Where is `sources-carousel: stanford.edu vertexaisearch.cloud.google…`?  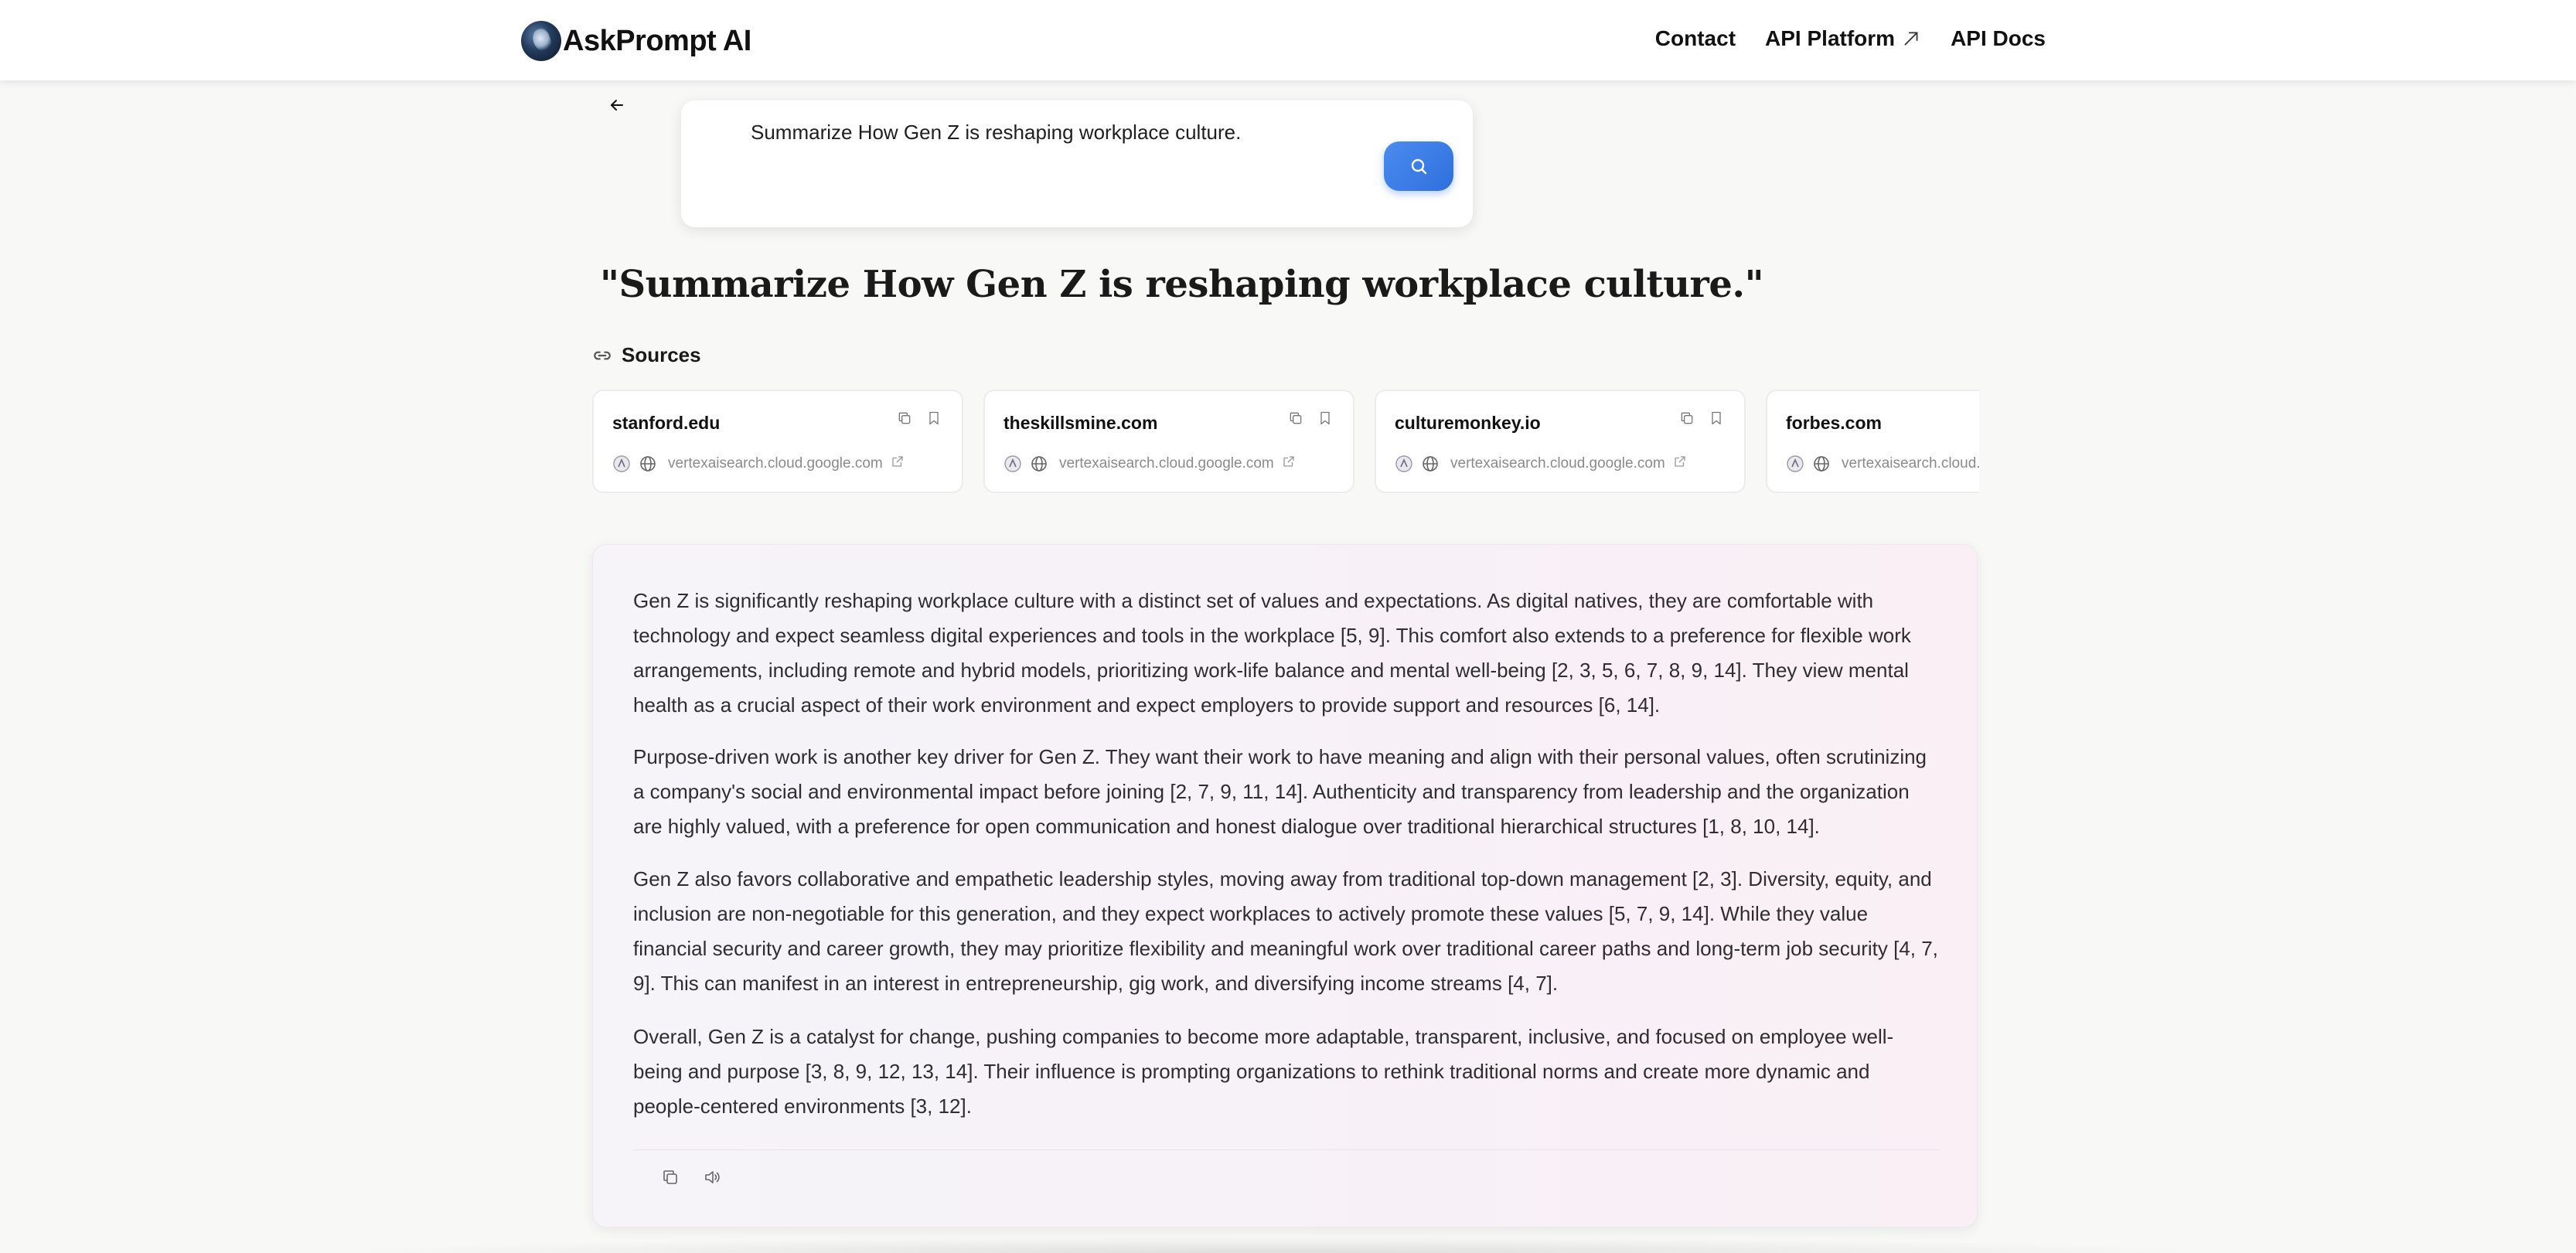
sources-carousel: stanford.edu vertexaisearch.cloud.google… is located at coordinates (1285, 442).